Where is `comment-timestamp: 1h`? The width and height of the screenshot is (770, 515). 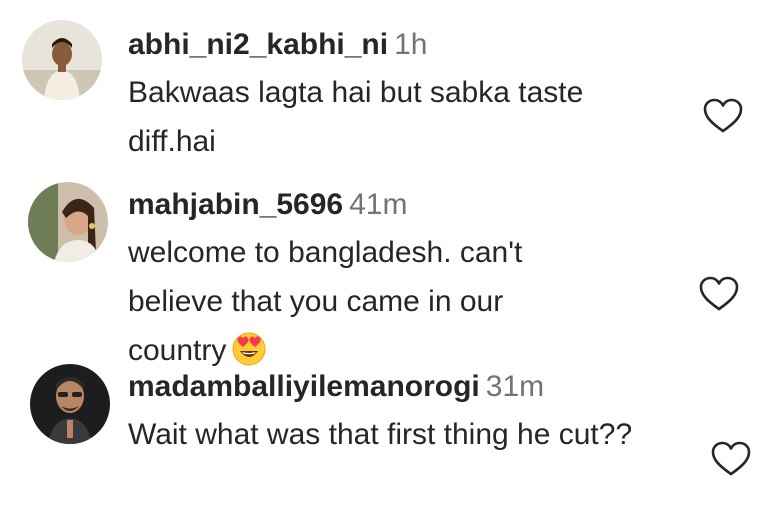 comment-timestamp: 1h is located at coordinates (411, 44).